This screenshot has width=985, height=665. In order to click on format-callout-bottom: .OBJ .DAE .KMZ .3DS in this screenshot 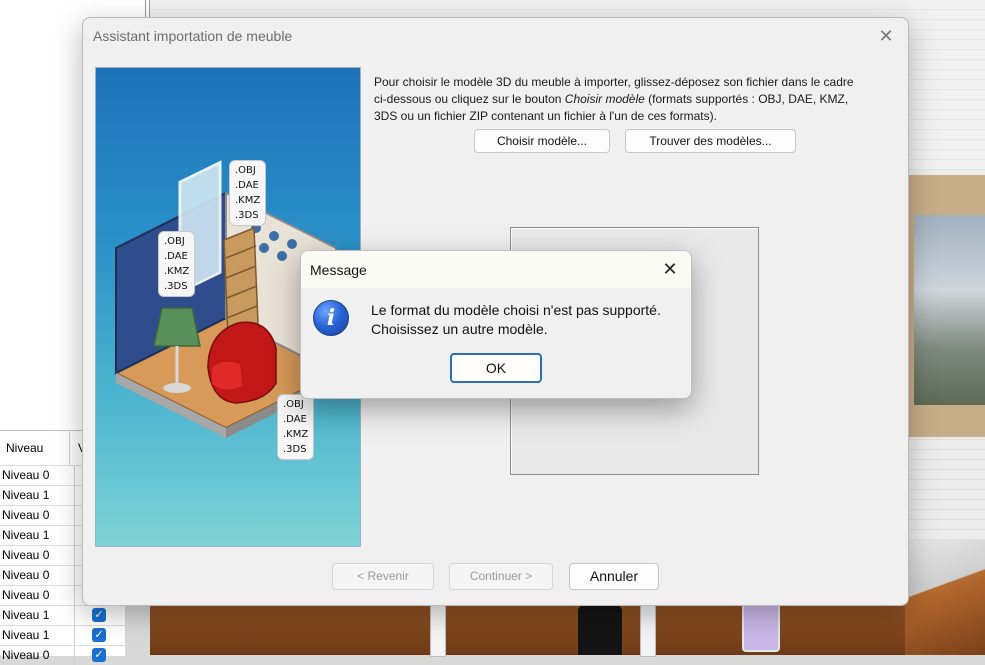, I will do `click(296, 427)`.